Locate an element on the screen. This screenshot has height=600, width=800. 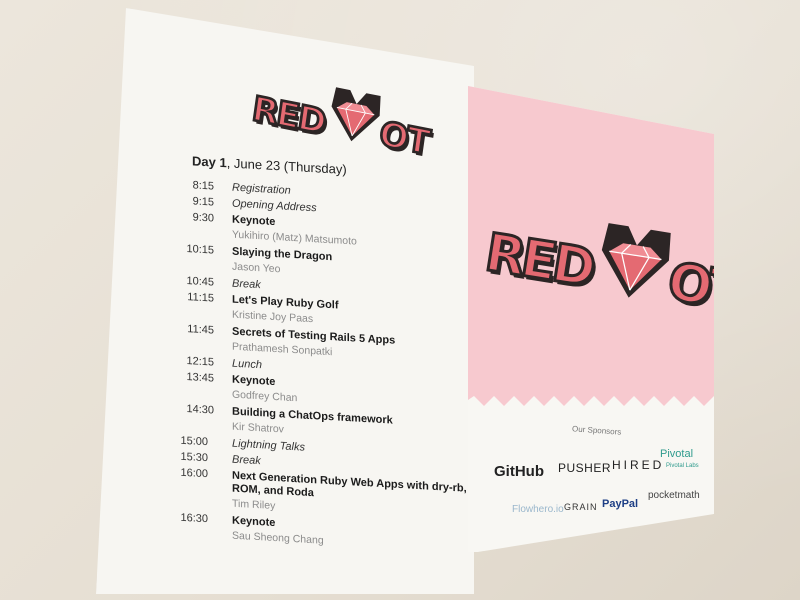
session-speaker: Yukihiro (Matz) Matsumoto is located at coordinates (294, 238).